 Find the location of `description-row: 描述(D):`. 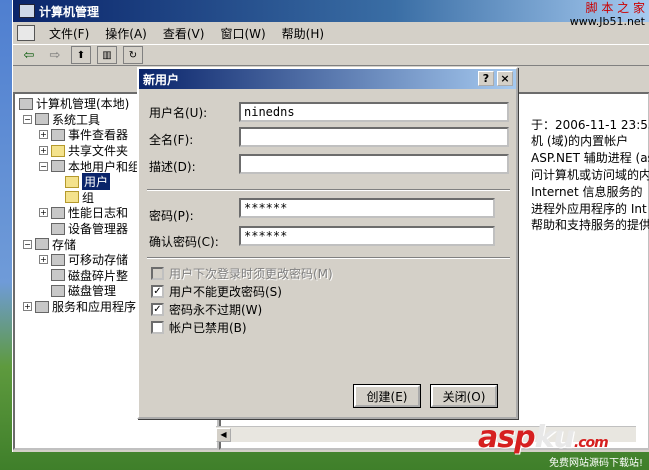

description-row: 描述(D): is located at coordinates (184, 166).